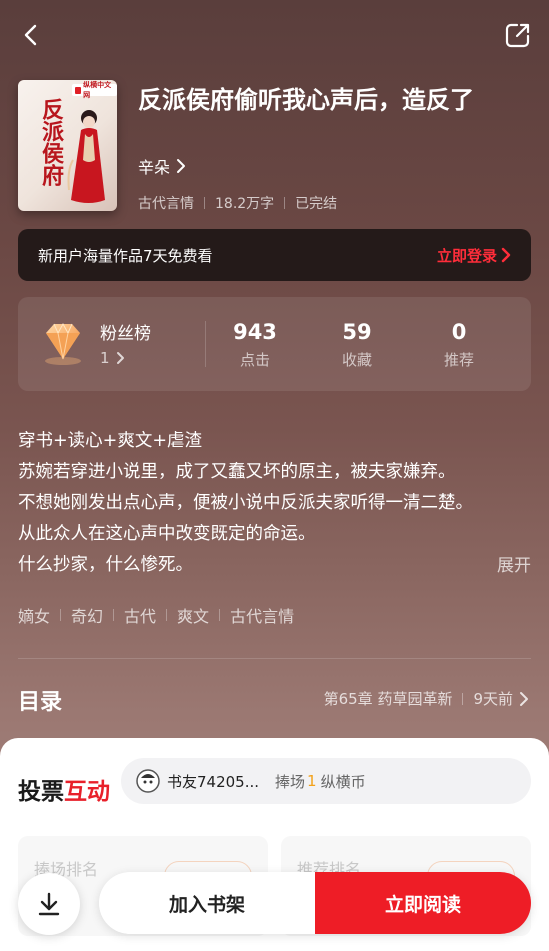 This screenshot has height=951, width=549. I want to click on cover-title: 反派侯府, so click(51, 142).